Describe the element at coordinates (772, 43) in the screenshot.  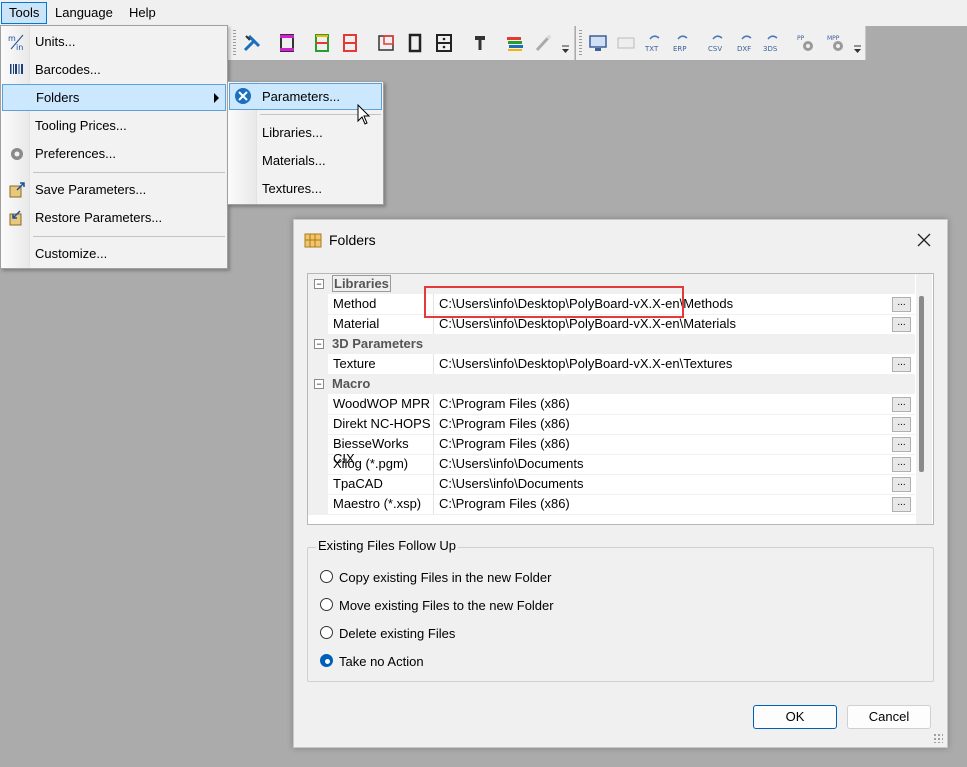
I see `export-3ds-icon: 3DS` at that location.